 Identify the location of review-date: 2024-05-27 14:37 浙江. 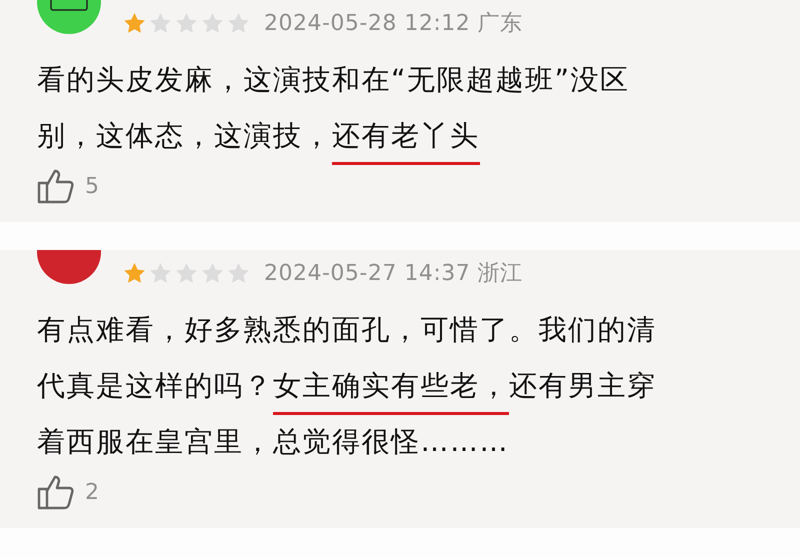
(393, 274).